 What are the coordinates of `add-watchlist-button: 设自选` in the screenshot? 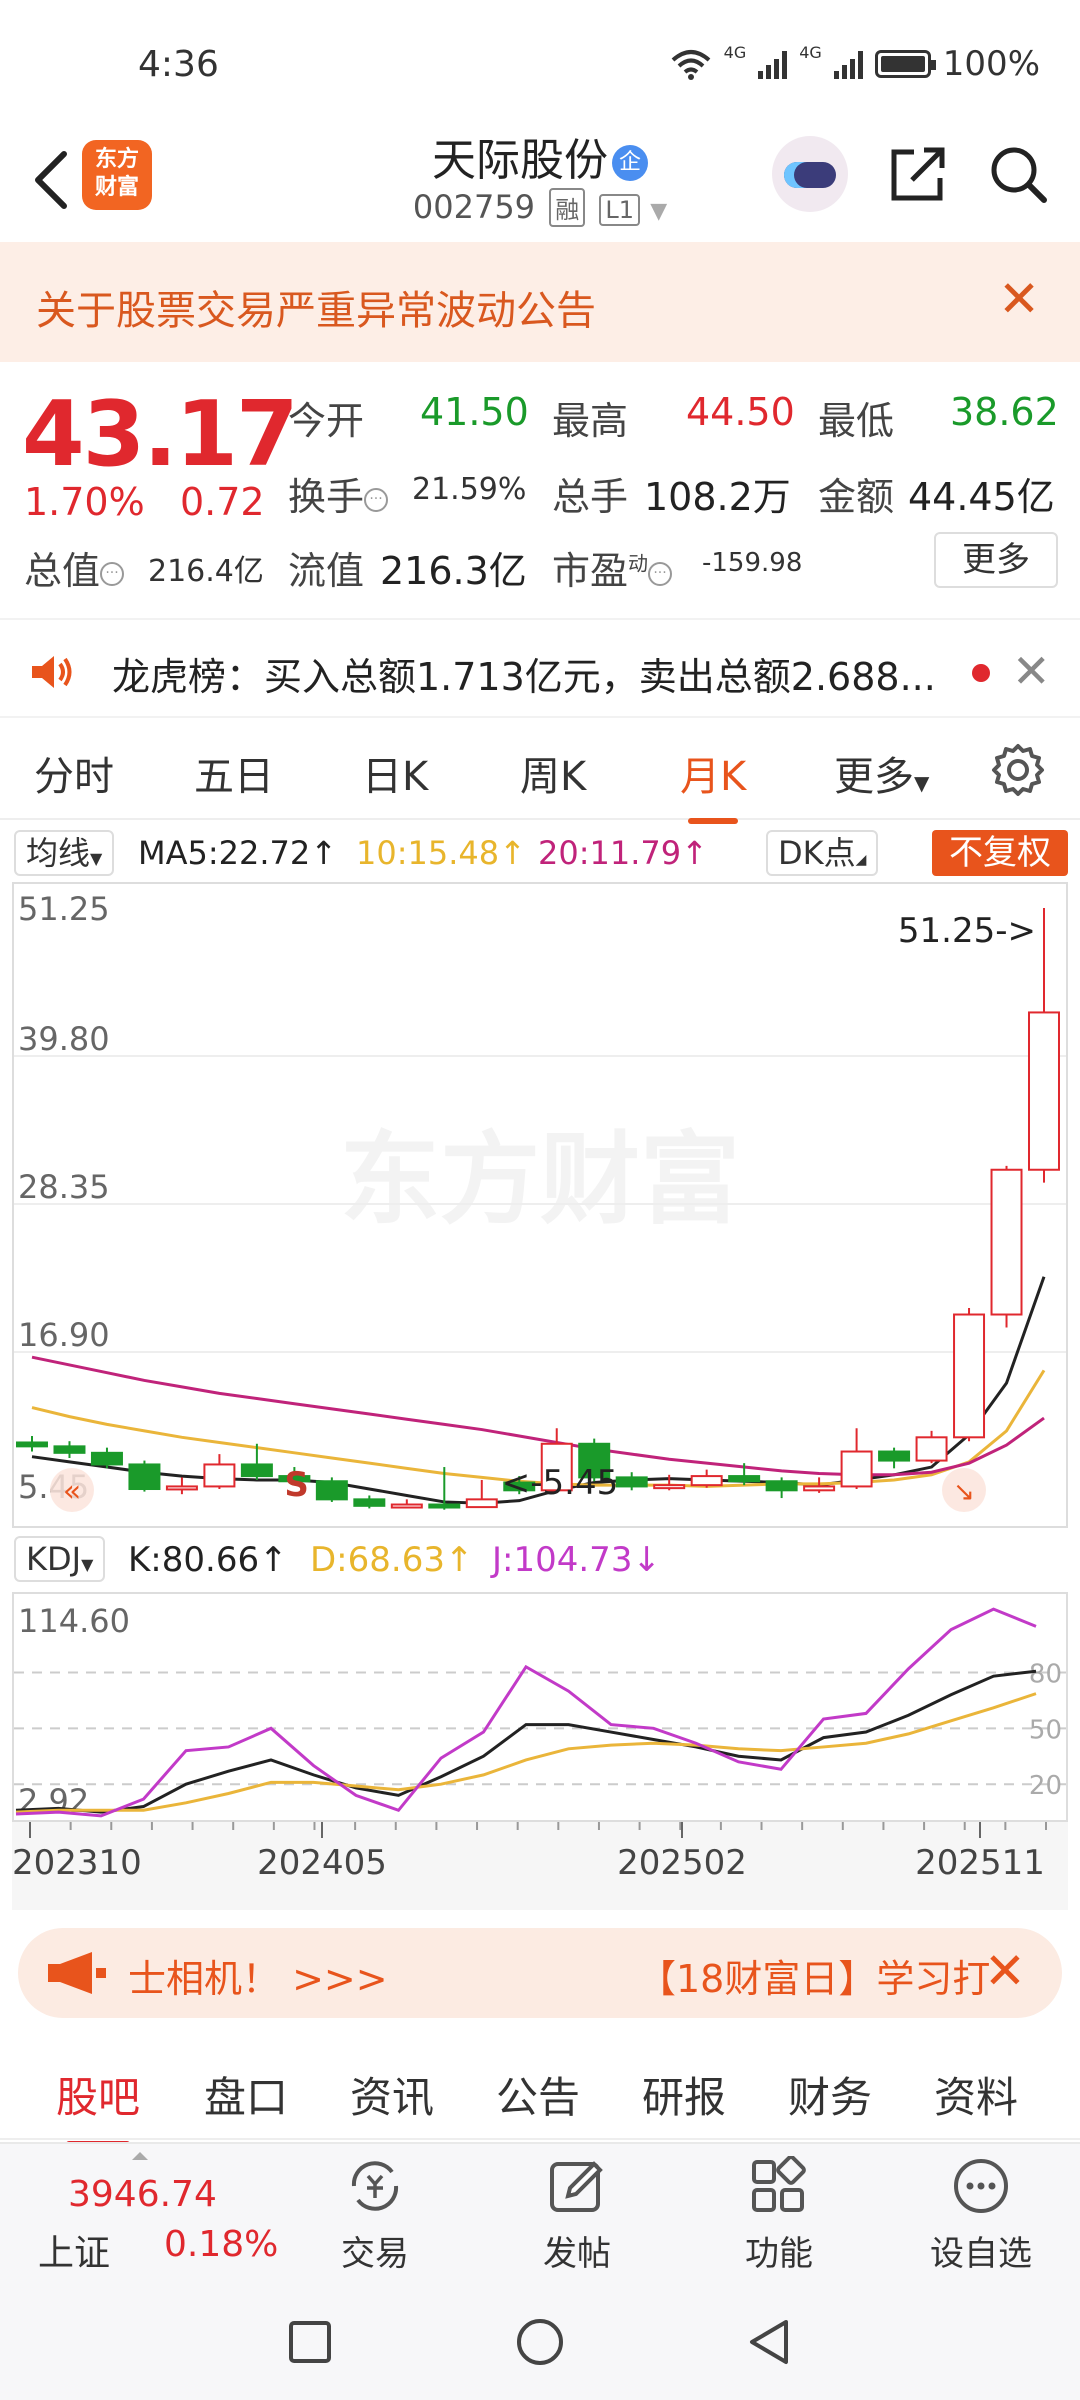 It's located at (981, 2215).